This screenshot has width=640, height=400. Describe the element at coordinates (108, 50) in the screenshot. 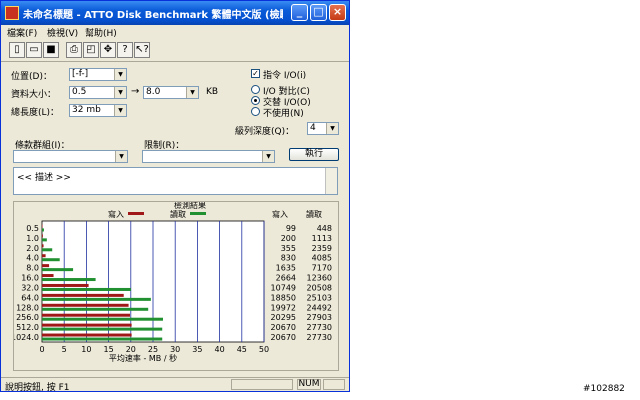

I see `move-icon: ✥` at that location.